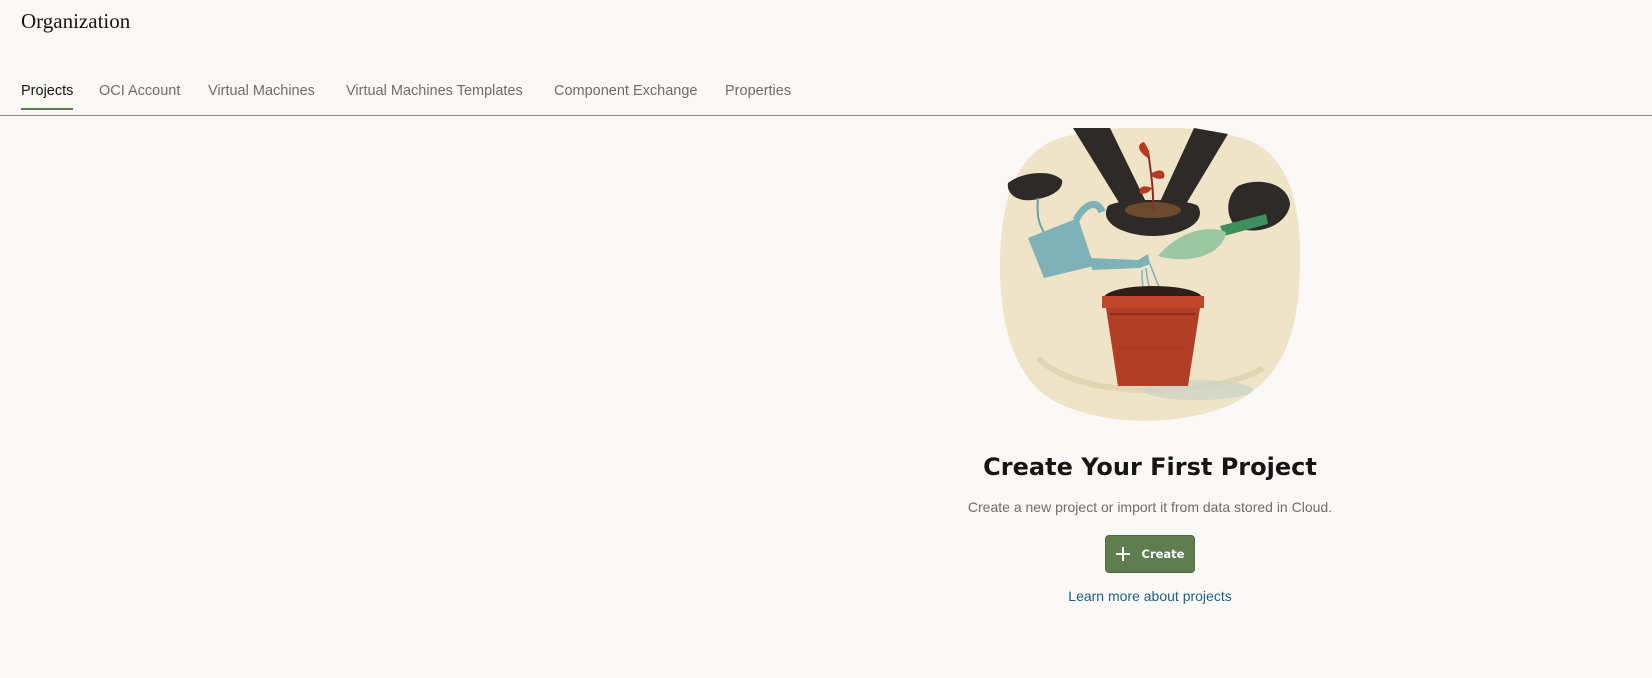 This screenshot has height=678, width=1652. Describe the element at coordinates (76, 21) in the screenshot. I see `page-title: Organization` at that location.